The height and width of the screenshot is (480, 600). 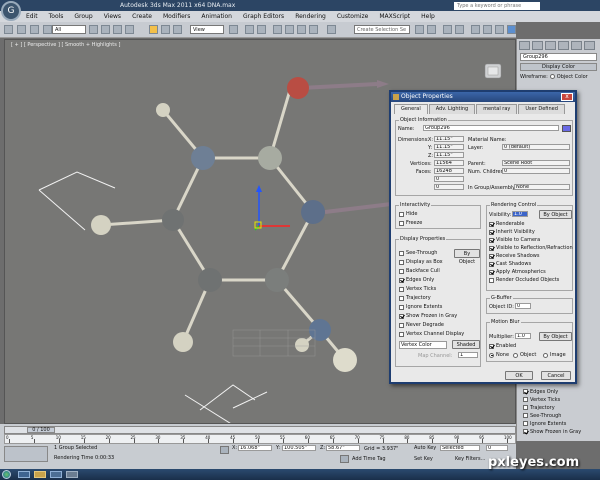 I want to click on add-time-tag: Add Time Tag, so click(x=369, y=459).